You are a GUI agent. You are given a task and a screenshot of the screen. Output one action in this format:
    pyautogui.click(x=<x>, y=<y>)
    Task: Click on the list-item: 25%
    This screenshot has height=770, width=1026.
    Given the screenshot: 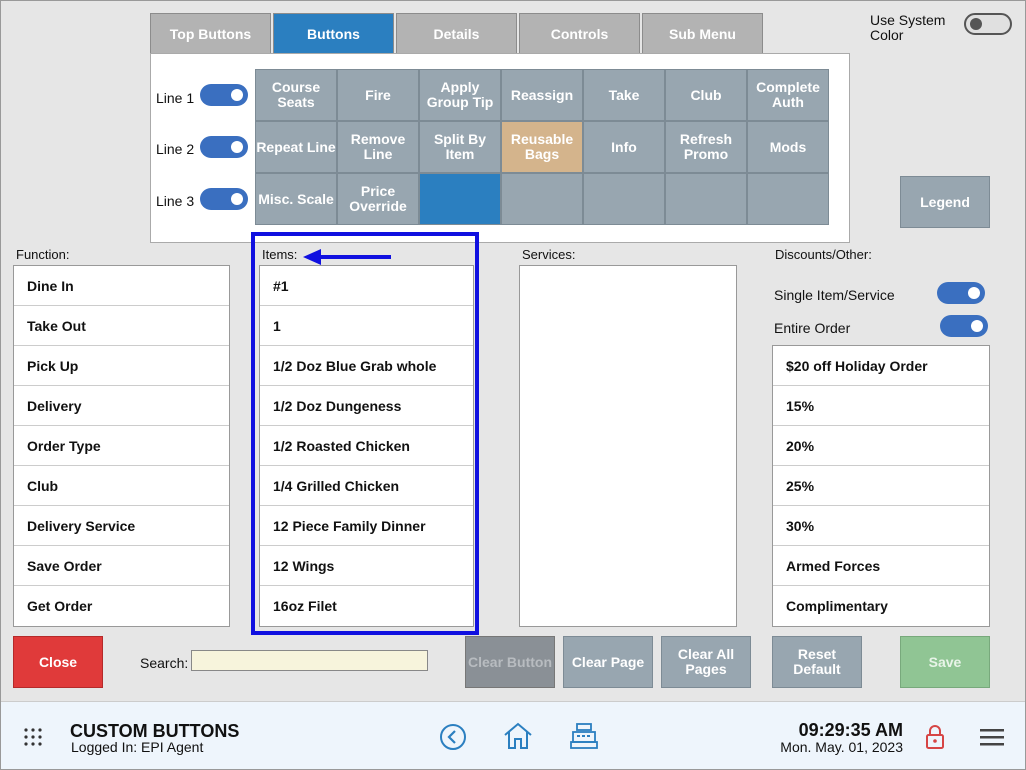 What is the action you would take?
    pyautogui.click(x=881, y=486)
    